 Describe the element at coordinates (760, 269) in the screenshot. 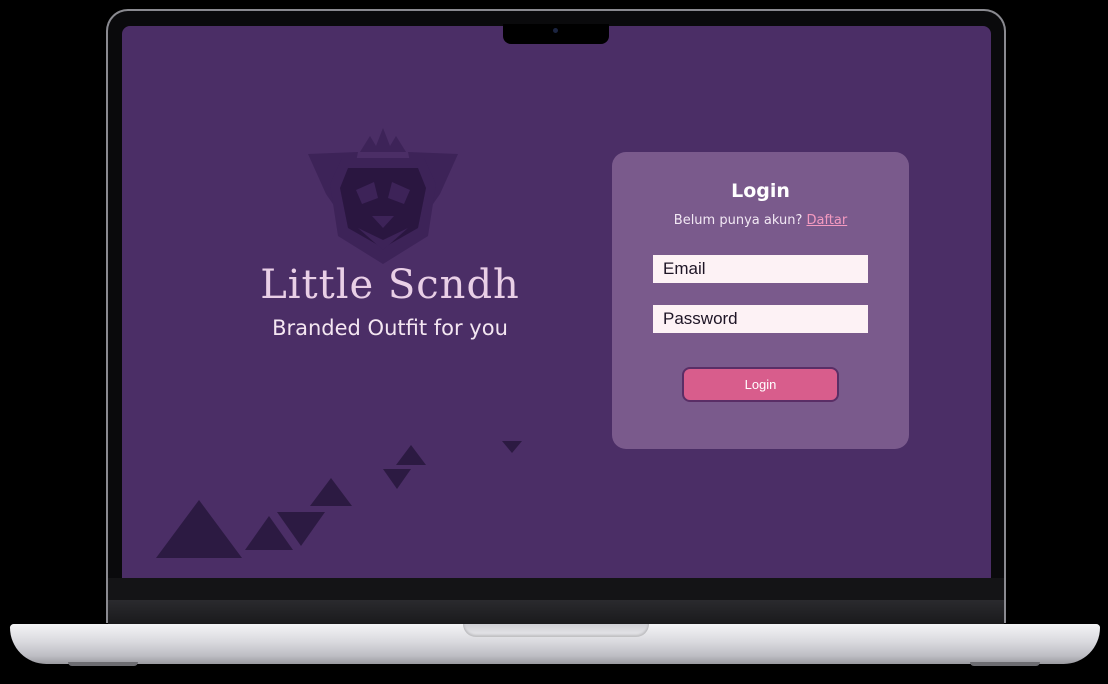

I see `email-field` at that location.